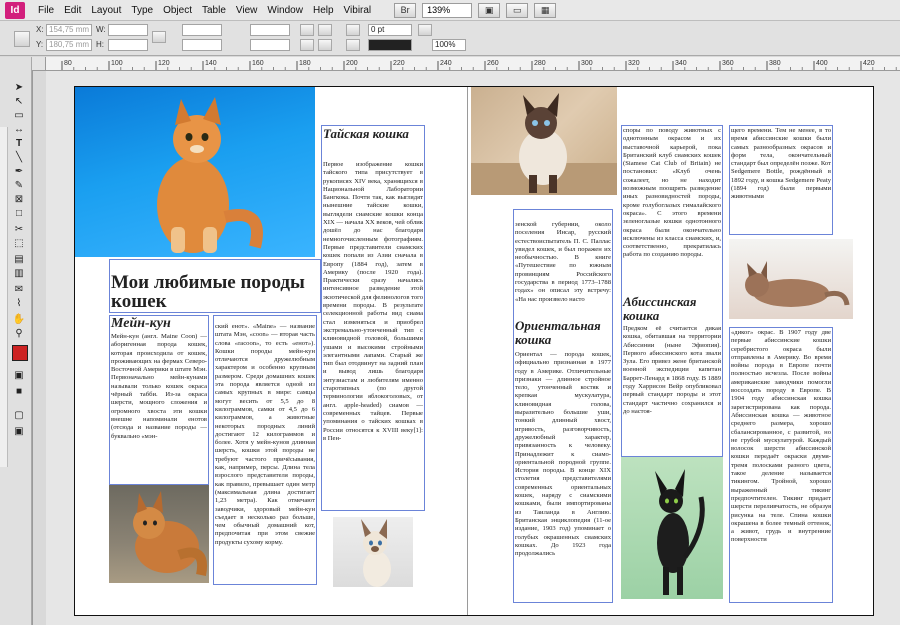  What do you see at coordinates (366, 133) in the screenshot?
I see `heading-thai: Тайская кошка` at bounding box center [366, 133].